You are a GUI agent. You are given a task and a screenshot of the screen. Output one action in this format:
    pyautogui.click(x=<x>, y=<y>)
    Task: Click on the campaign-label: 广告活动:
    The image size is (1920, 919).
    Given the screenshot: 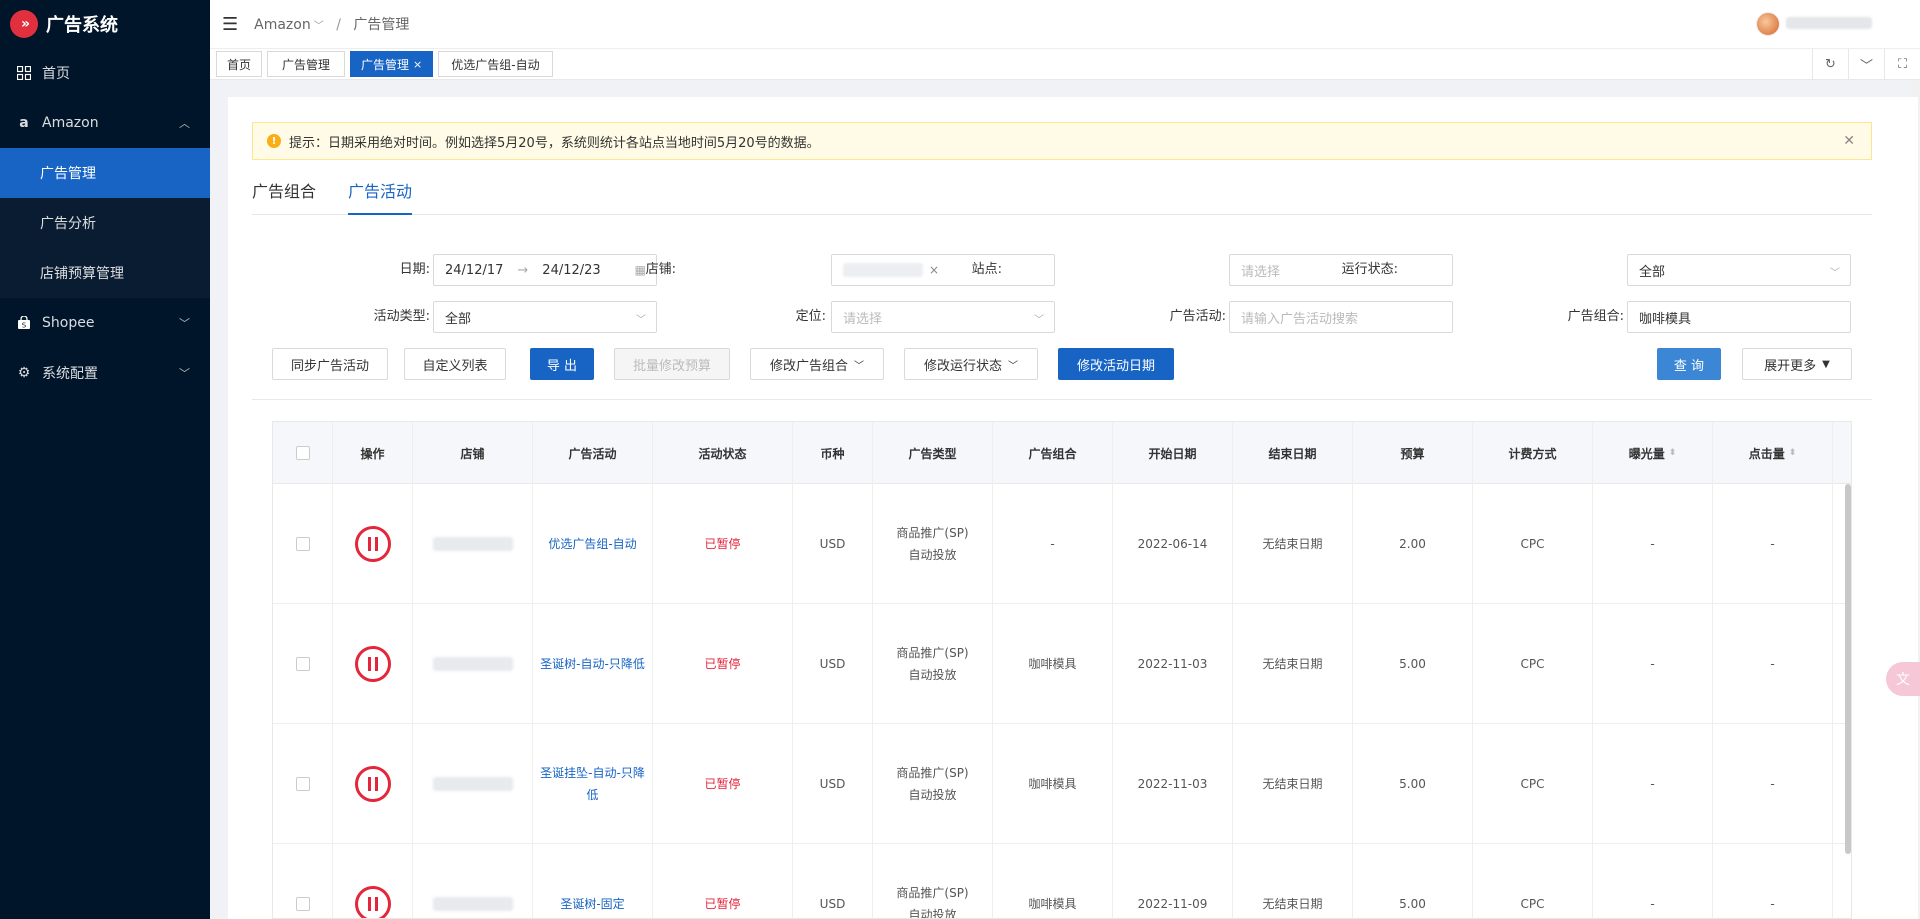 What is the action you would take?
    pyautogui.click(x=1197, y=316)
    